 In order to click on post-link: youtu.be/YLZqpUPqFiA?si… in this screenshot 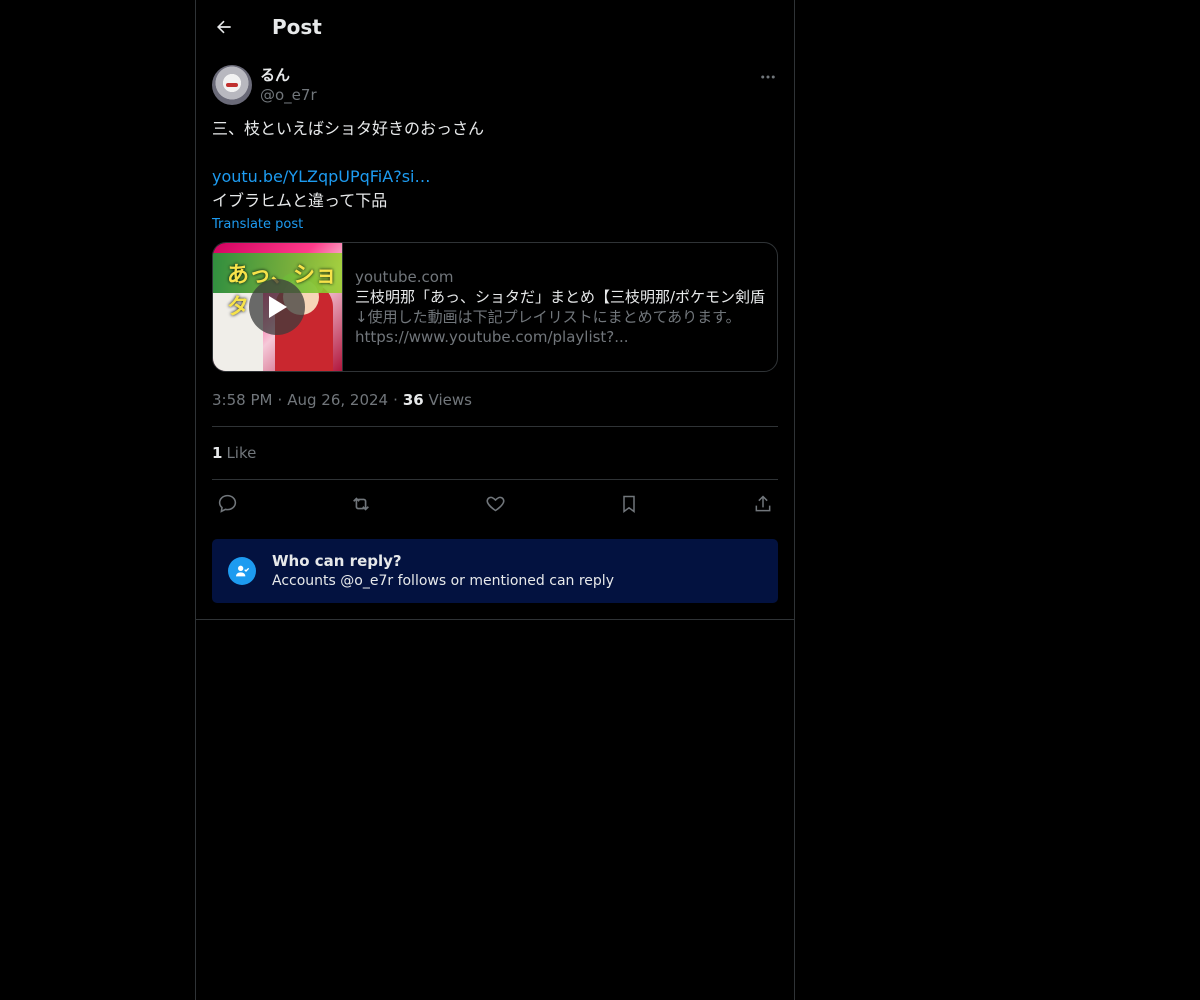, I will do `click(321, 176)`.